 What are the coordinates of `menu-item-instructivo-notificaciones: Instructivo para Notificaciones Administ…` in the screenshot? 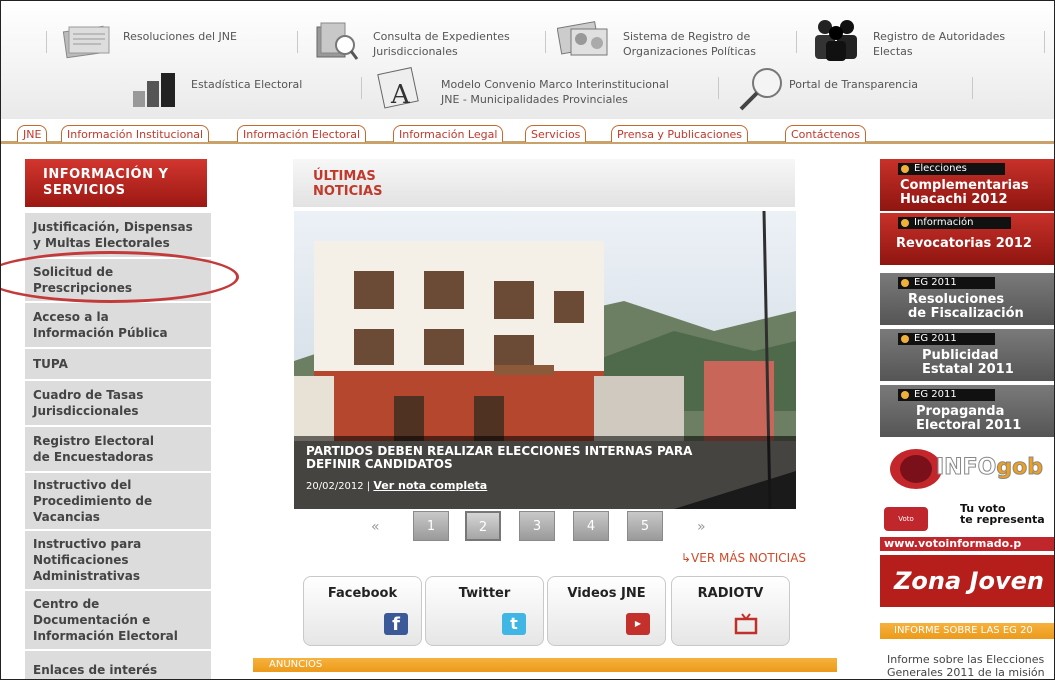 It's located at (118, 561).